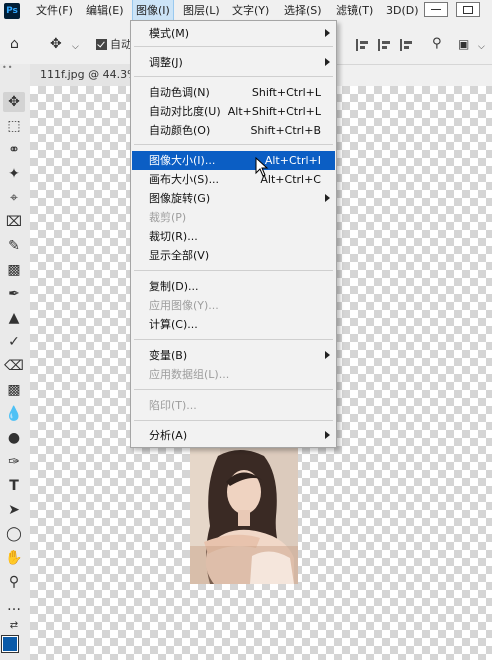  What do you see at coordinates (14, 342) in the screenshot?
I see `history-brush-tool-icon: ✓` at bounding box center [14, 342].